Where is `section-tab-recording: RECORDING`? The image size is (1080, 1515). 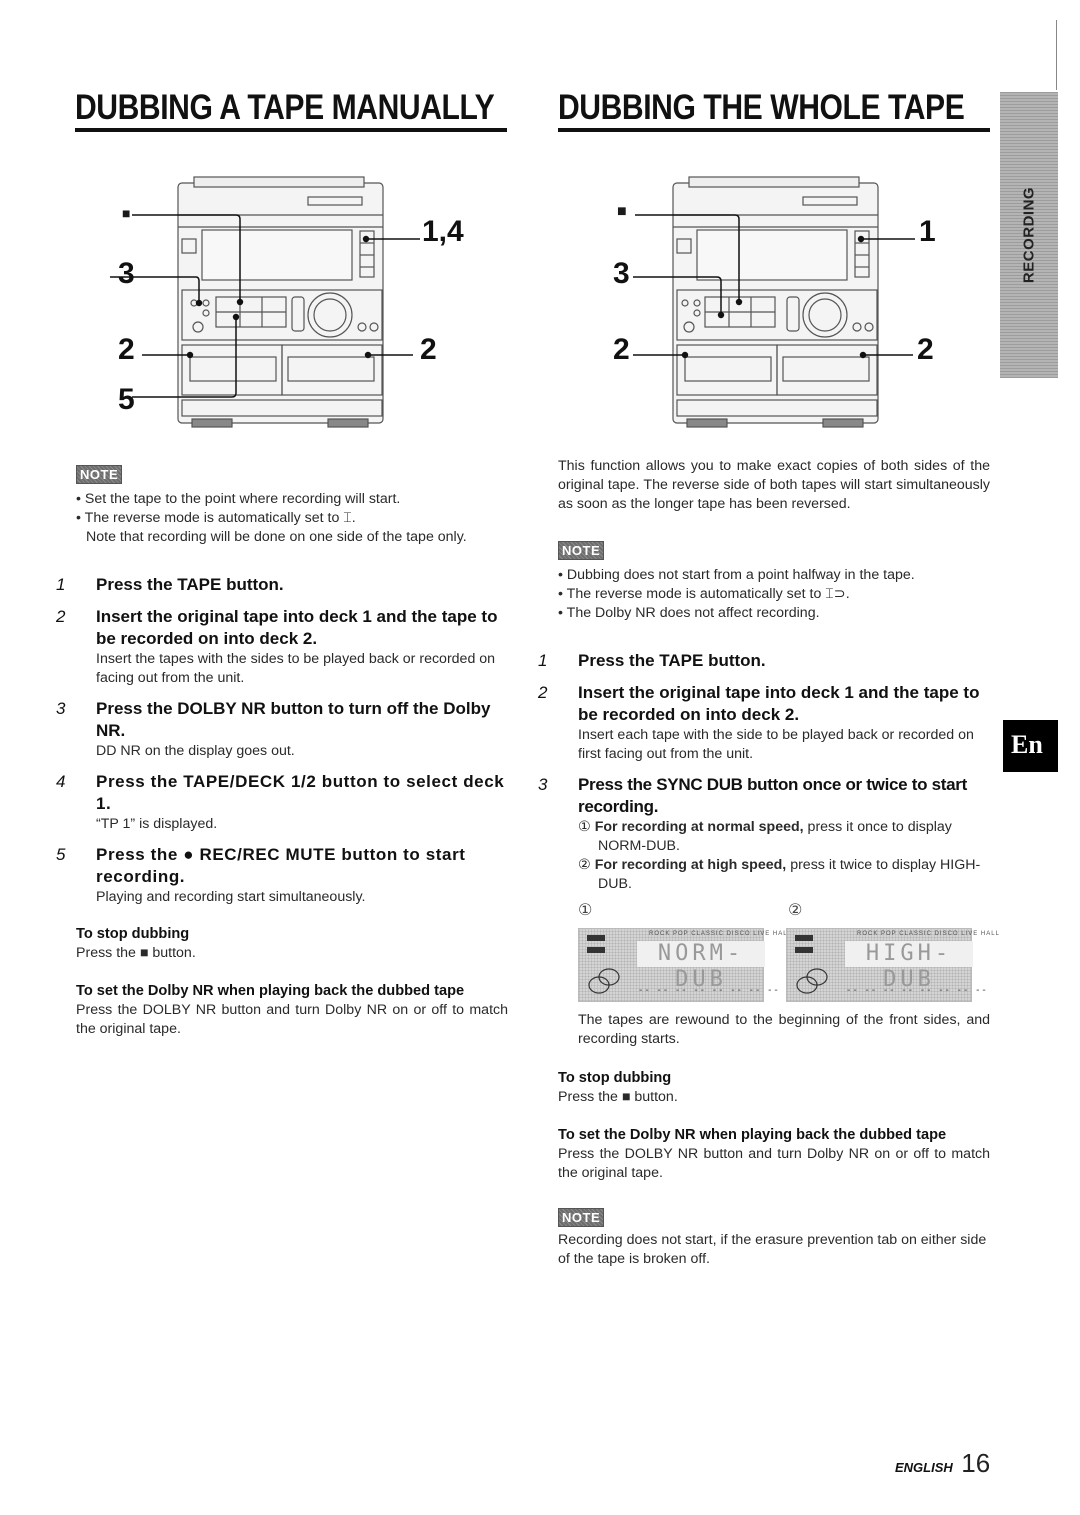
section-tab-recording: RECORDING is located at coordinates (1029, 235).